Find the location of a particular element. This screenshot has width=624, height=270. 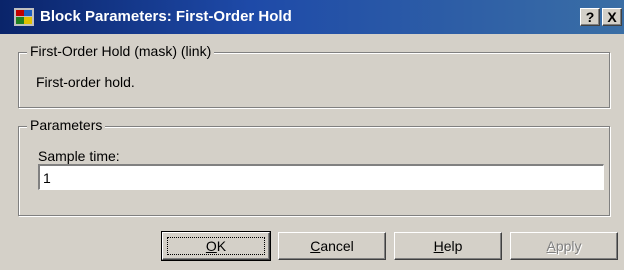

cancel-mnemonic: C is located at coordinates (315, 246).